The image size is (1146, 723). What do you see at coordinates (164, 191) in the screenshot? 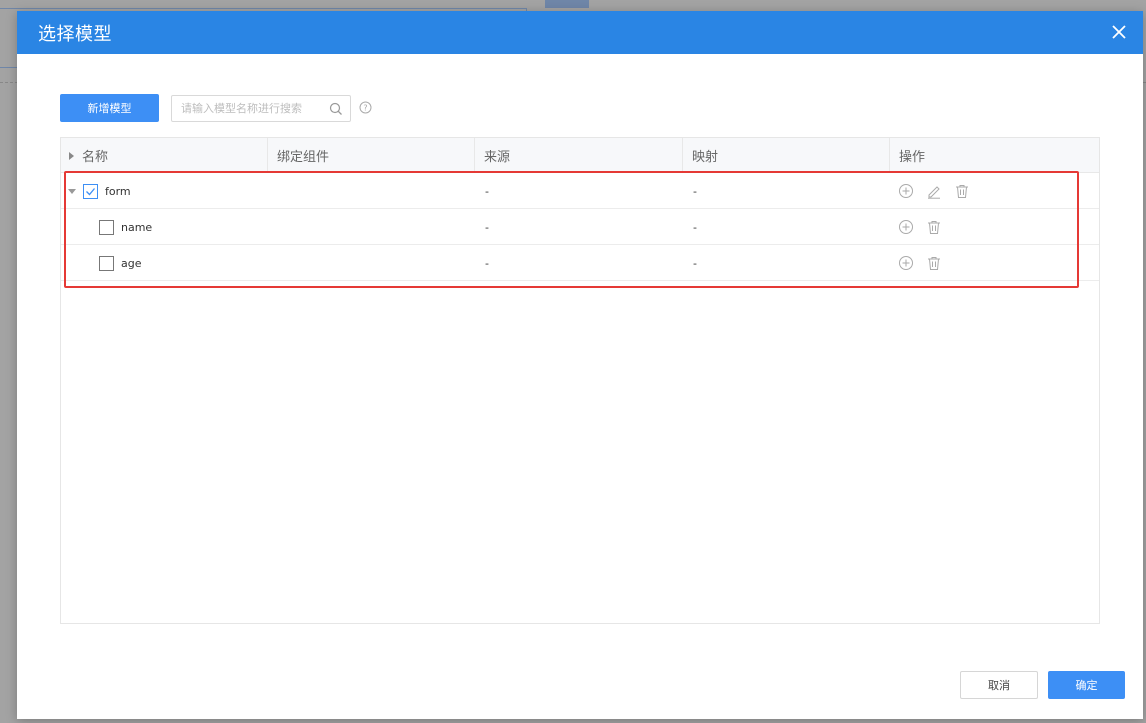
I see `cell-name: form` at bounding box center [164, 191].